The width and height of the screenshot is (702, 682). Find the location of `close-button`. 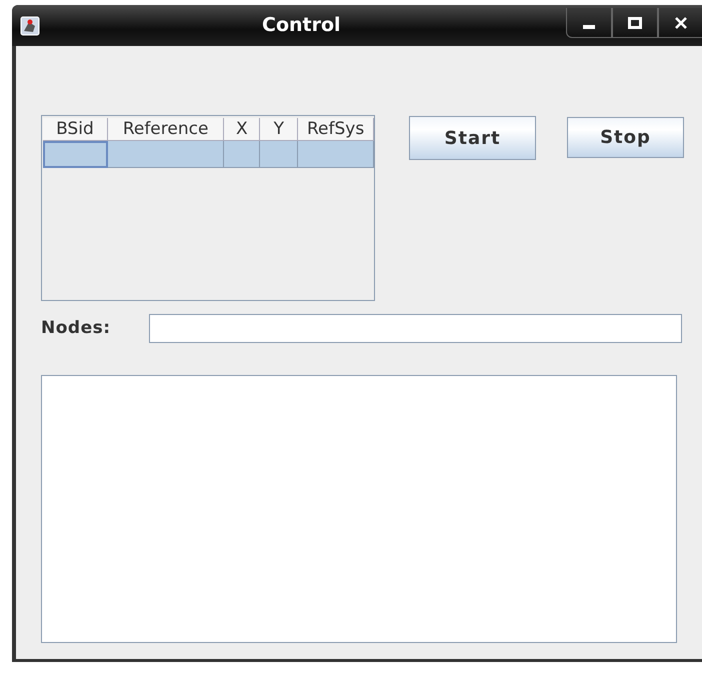

close-button is located at coordinates (680, 23).